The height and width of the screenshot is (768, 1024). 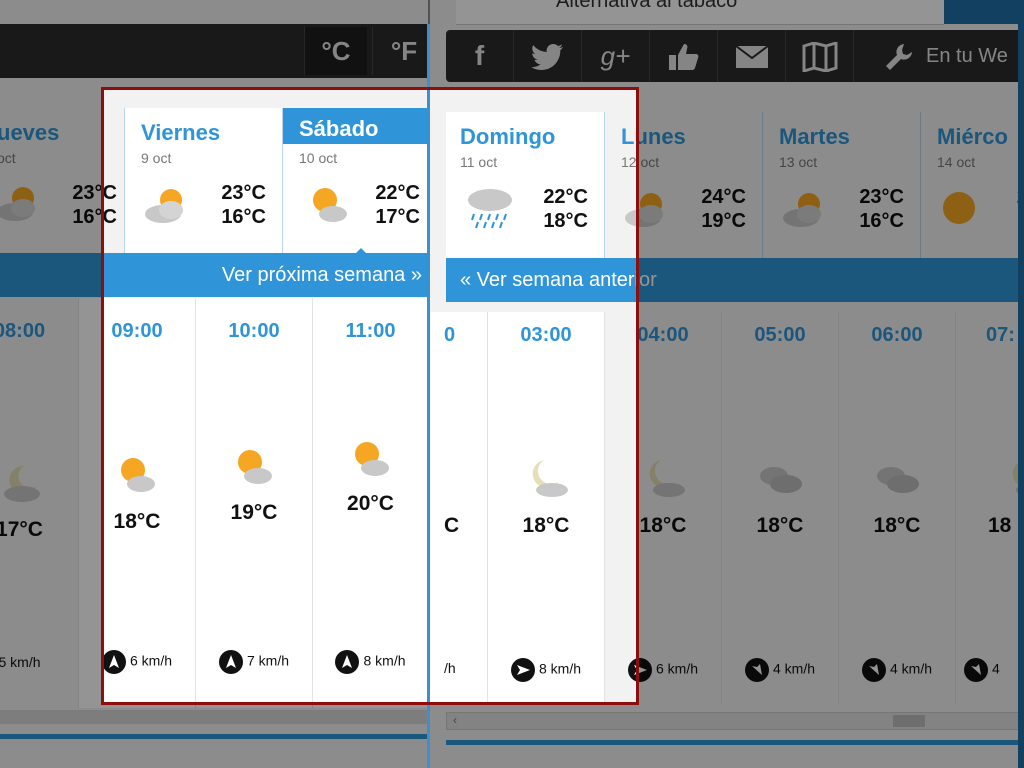 I want to click on hour-column: 03:00 18°C 8 km/h, so click(x=545, y=508).